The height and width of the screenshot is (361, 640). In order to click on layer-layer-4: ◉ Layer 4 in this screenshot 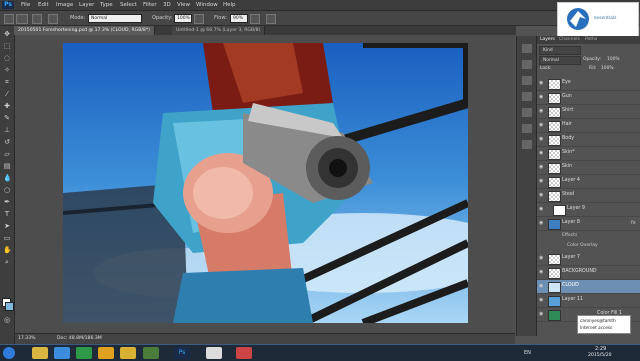, I will do `click(588, 182)`.